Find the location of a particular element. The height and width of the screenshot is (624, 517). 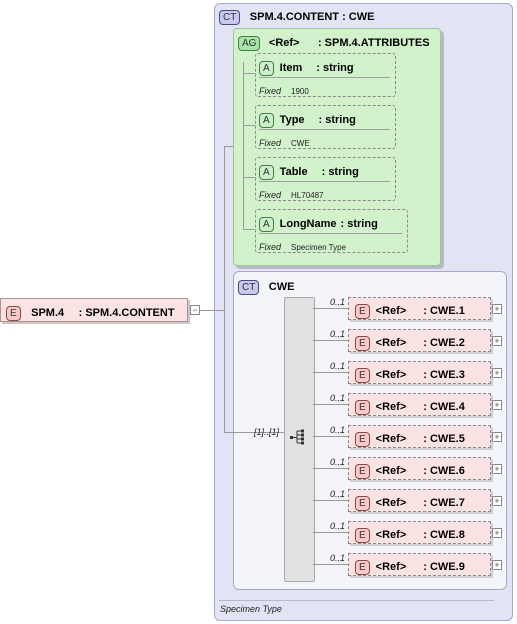

attribute-name: LongName is located at coordinates (308, 224).